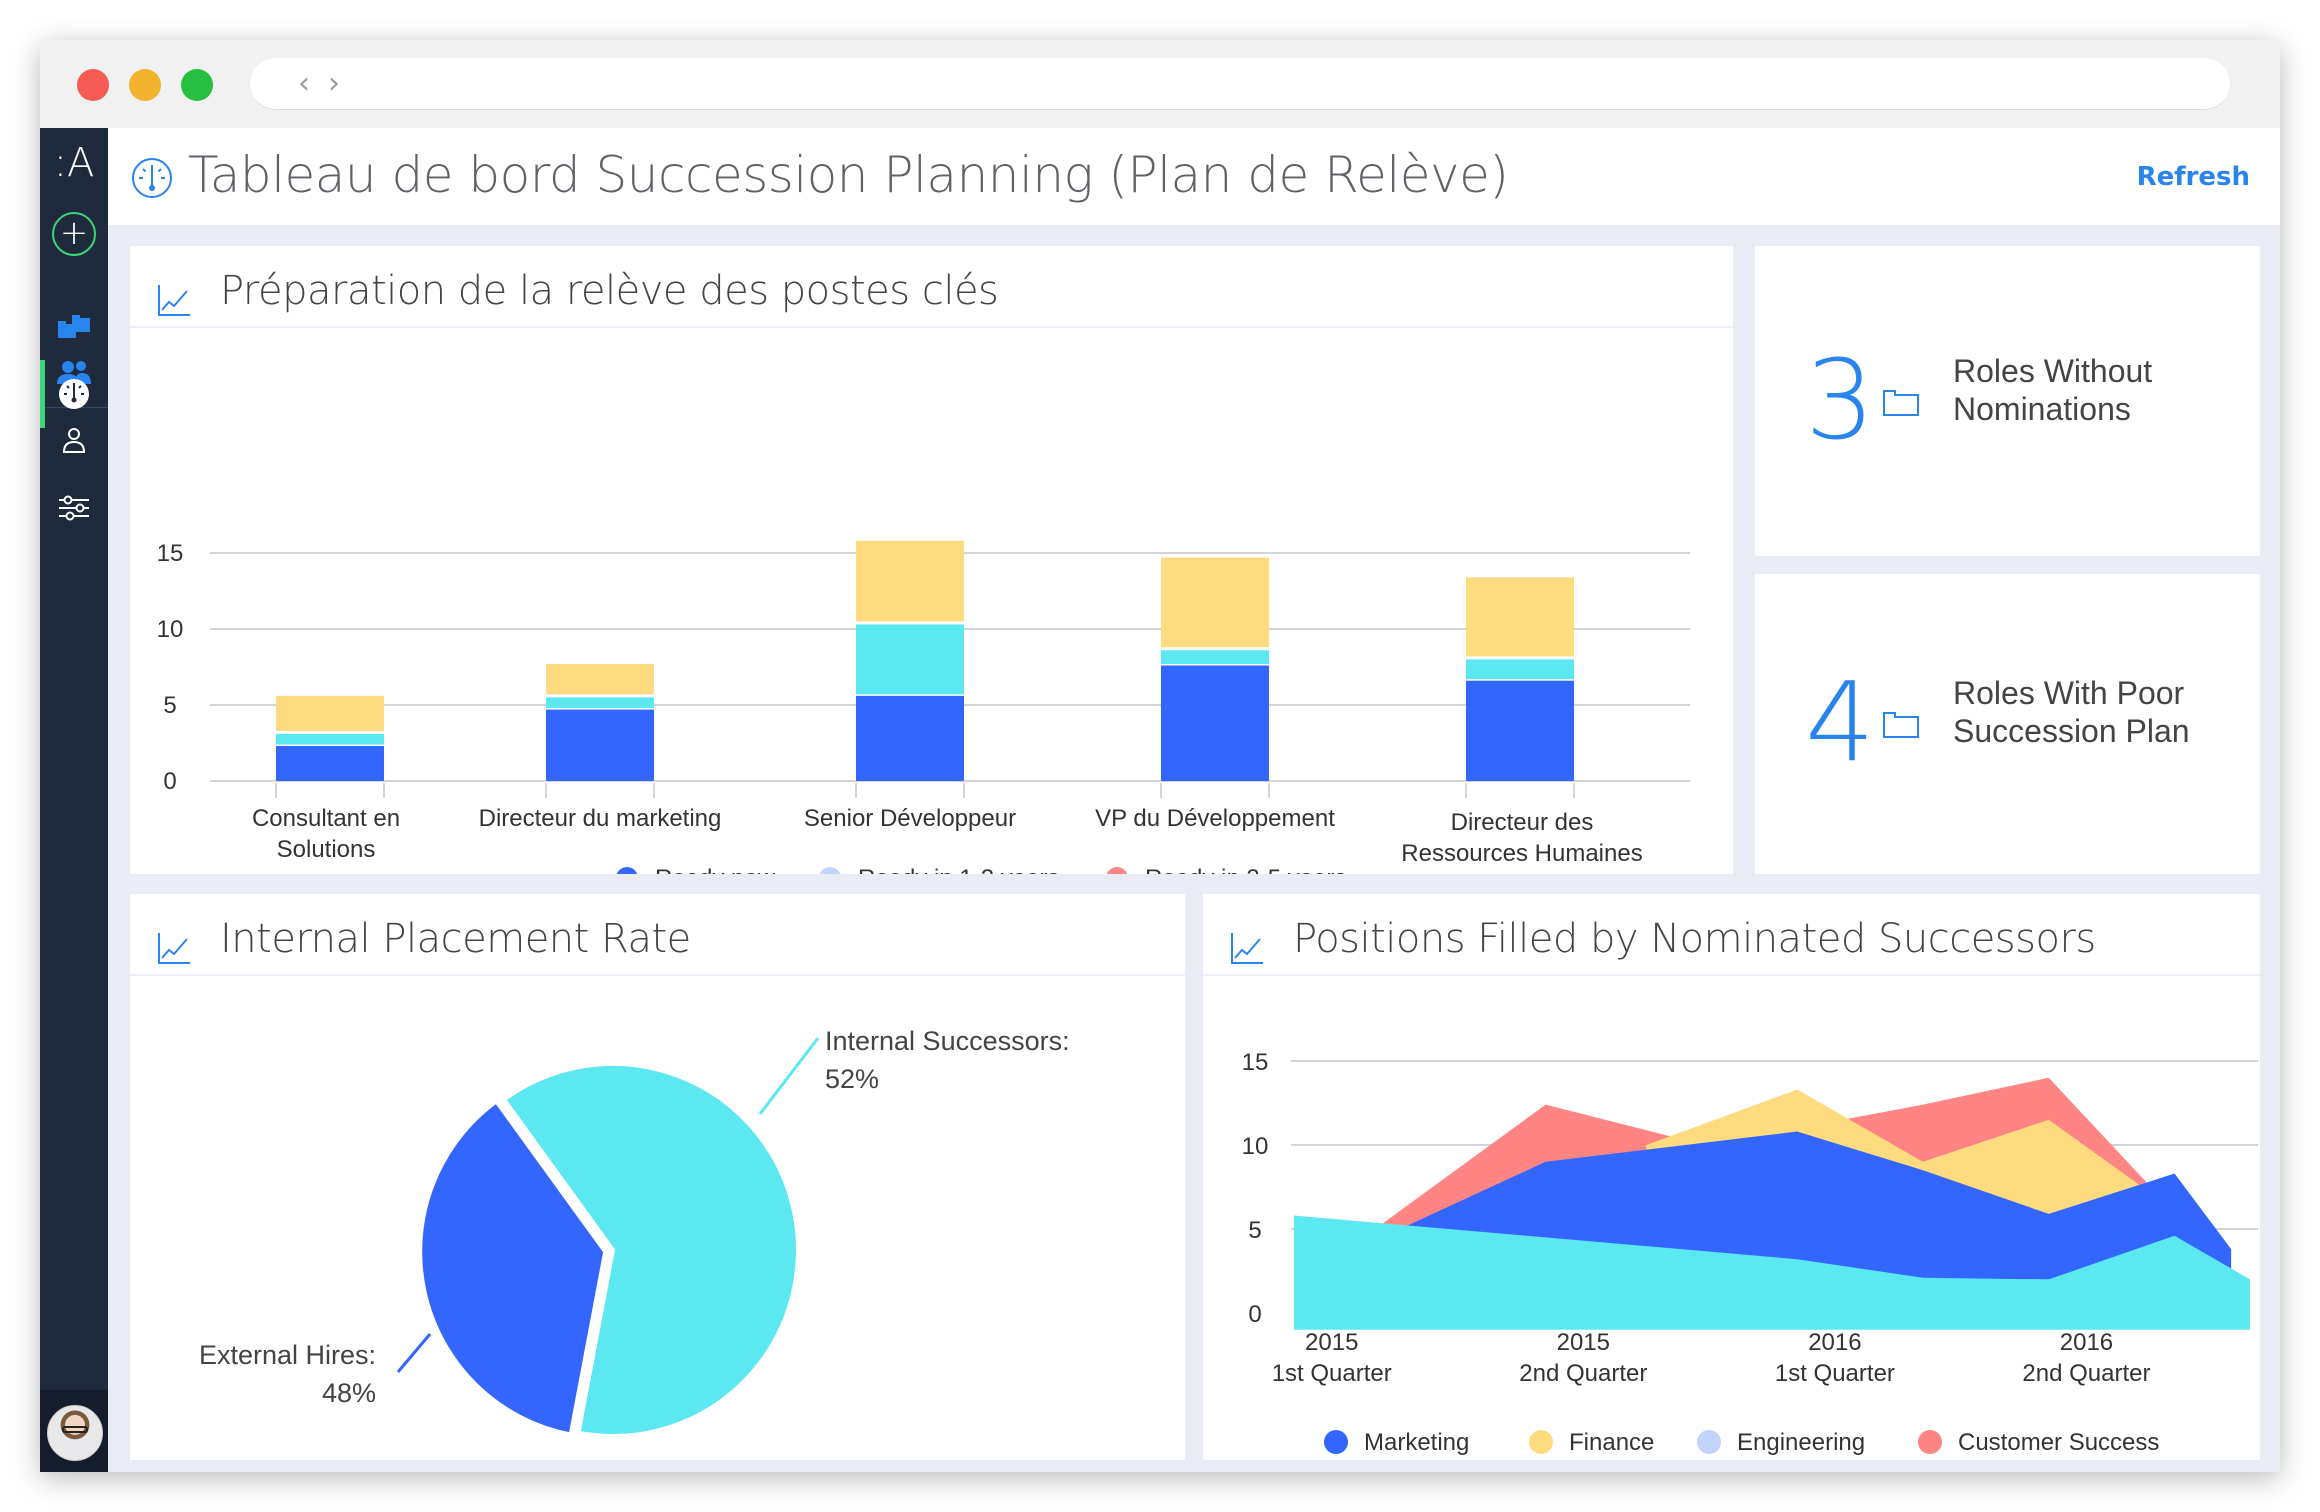 This screenshot has width=2320, height=1512. I want to click on legend-label: Customer Success, so click(2058, 1442).